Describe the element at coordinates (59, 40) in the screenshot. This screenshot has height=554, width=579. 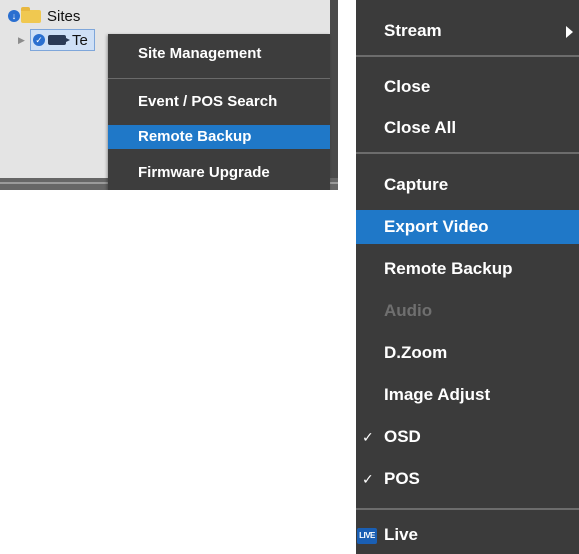
I see `camera-icon` at that location.